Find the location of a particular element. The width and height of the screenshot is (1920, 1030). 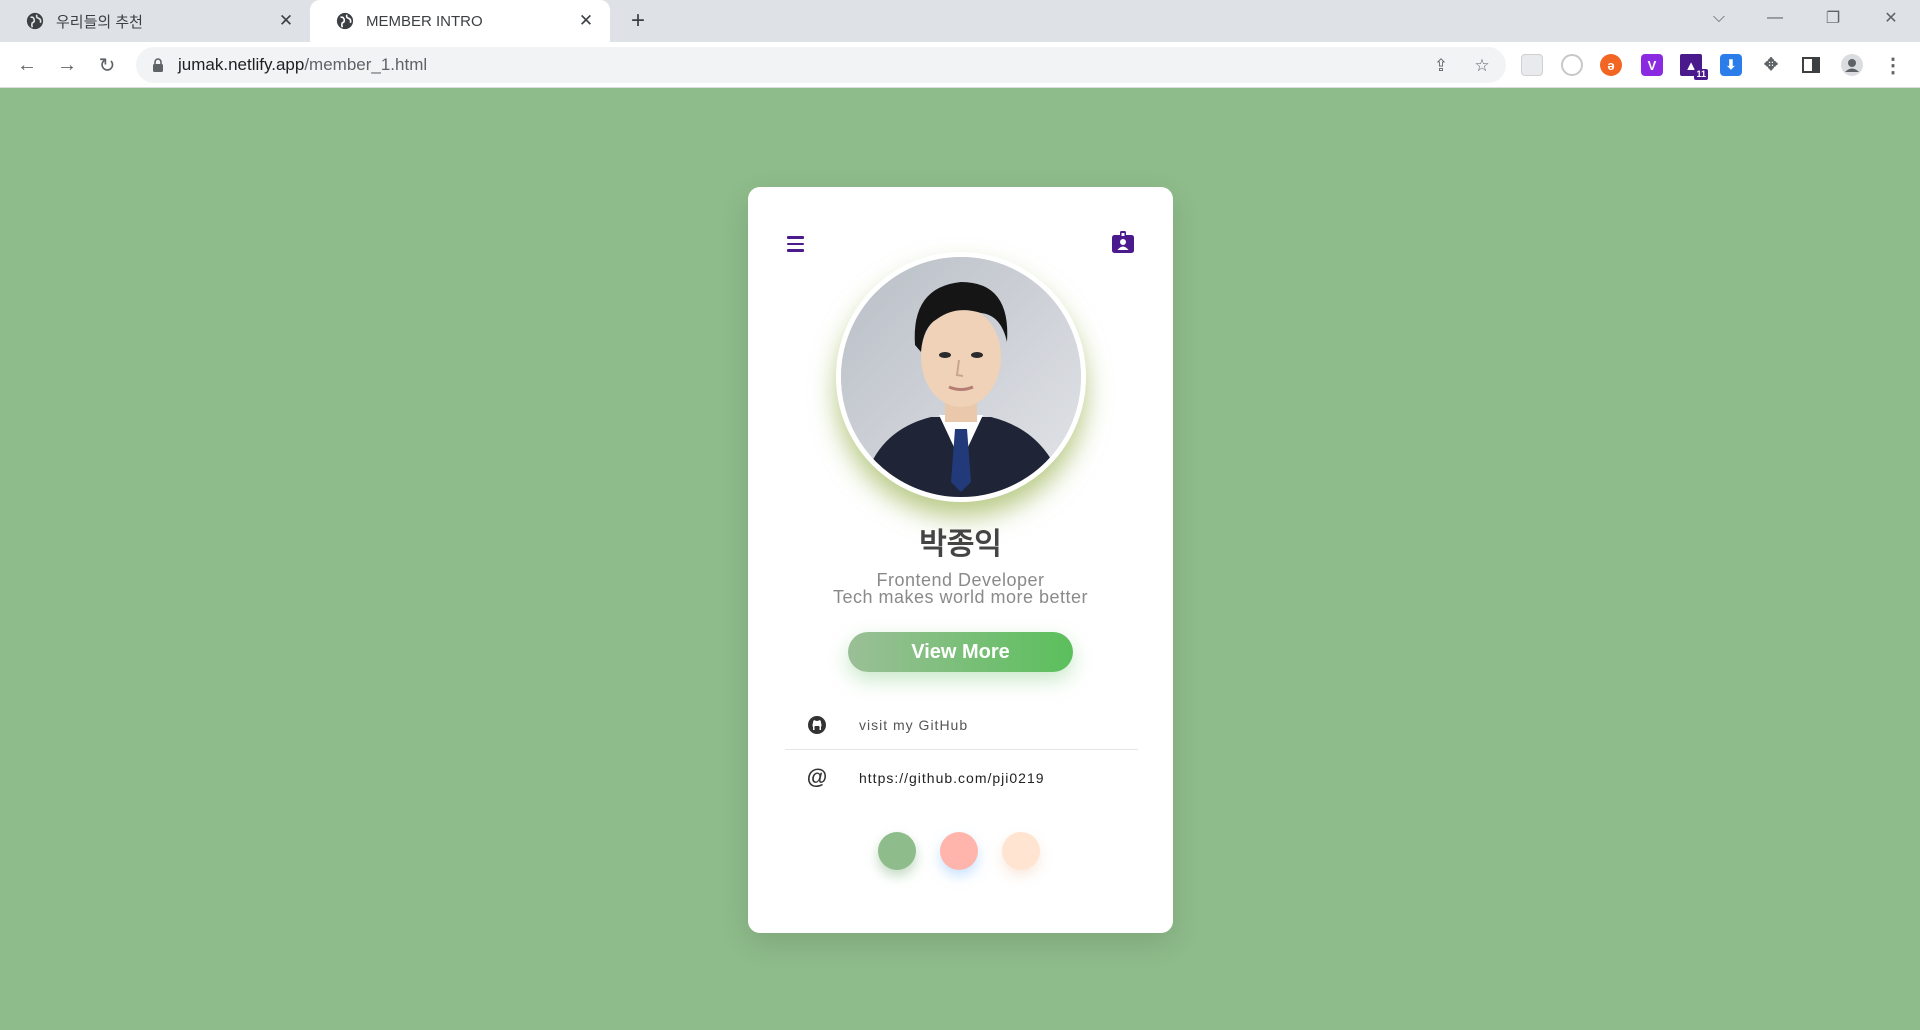

puzzle-icon: ✥ is located at coordinates (1771, 65).